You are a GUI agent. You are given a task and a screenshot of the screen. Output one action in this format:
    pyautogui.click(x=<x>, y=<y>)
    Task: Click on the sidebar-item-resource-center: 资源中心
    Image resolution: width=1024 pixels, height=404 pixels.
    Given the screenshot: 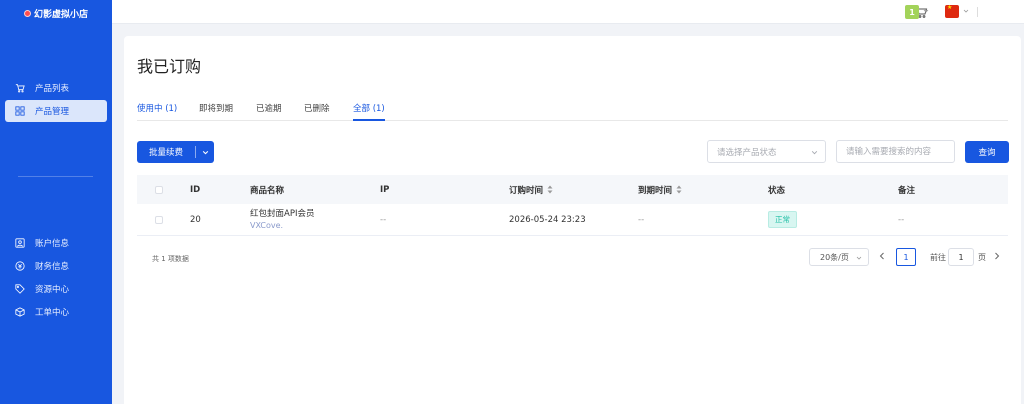 What is the action you would take?
    pyautogui.click(x=56, y=289)
    